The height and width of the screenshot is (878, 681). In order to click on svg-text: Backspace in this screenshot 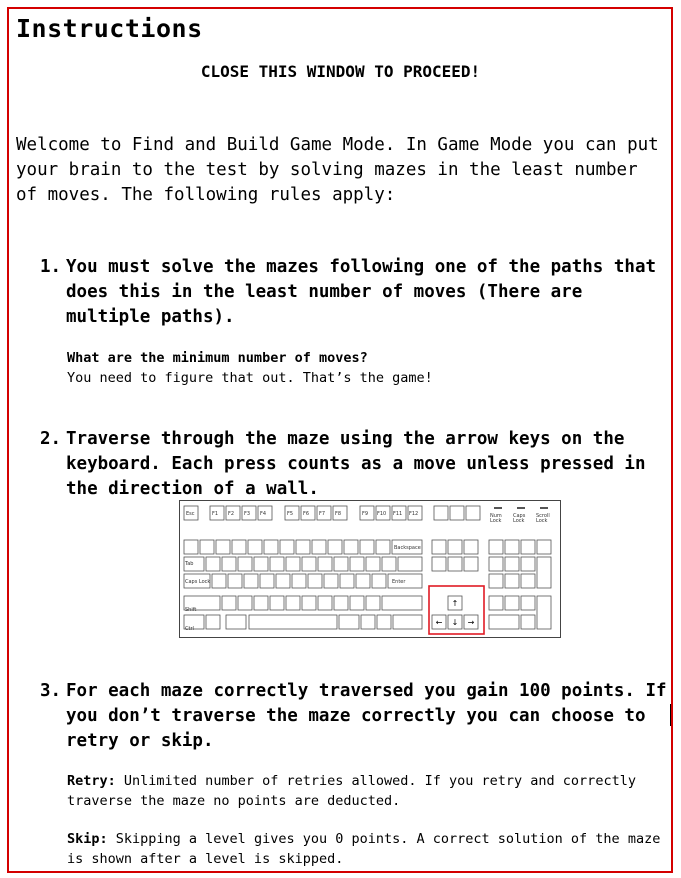, I will do `click(407, 548)`.